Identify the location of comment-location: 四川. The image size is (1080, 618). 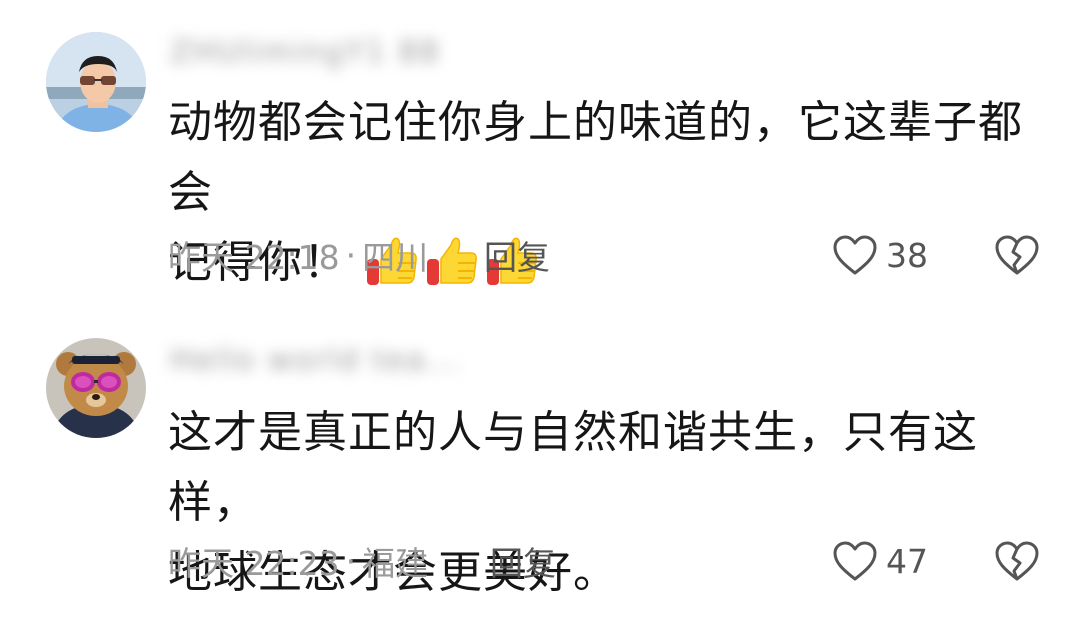
(395, 257).